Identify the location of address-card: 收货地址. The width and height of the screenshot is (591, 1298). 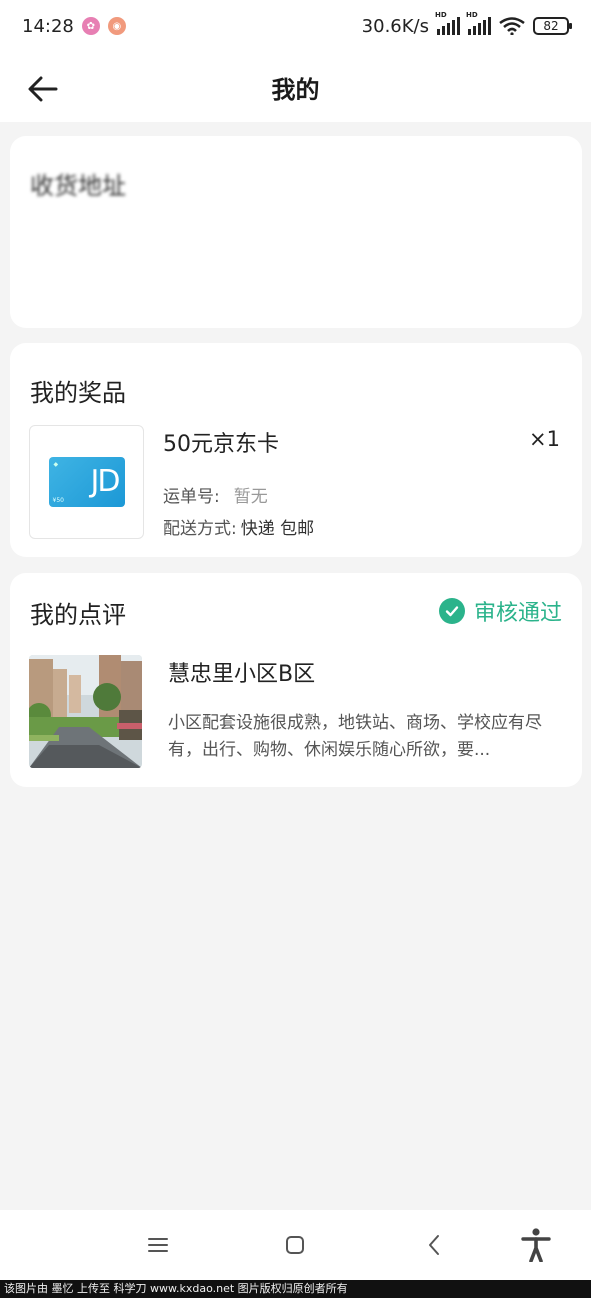
(296, 232).